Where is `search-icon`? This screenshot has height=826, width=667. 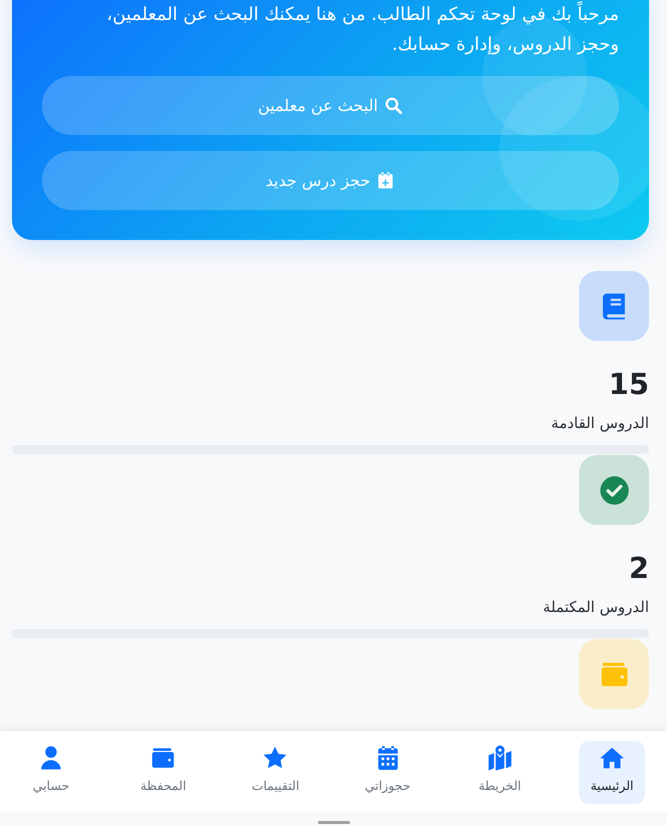 search-icon is located at coordinates (393, 105).